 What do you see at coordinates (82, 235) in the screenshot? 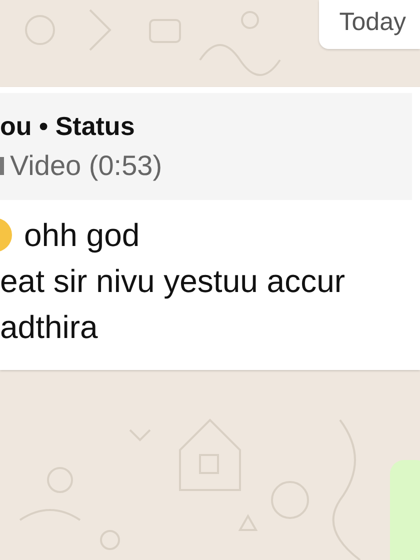
I see `message-text: ohh god` at bounding box center [82, 235].